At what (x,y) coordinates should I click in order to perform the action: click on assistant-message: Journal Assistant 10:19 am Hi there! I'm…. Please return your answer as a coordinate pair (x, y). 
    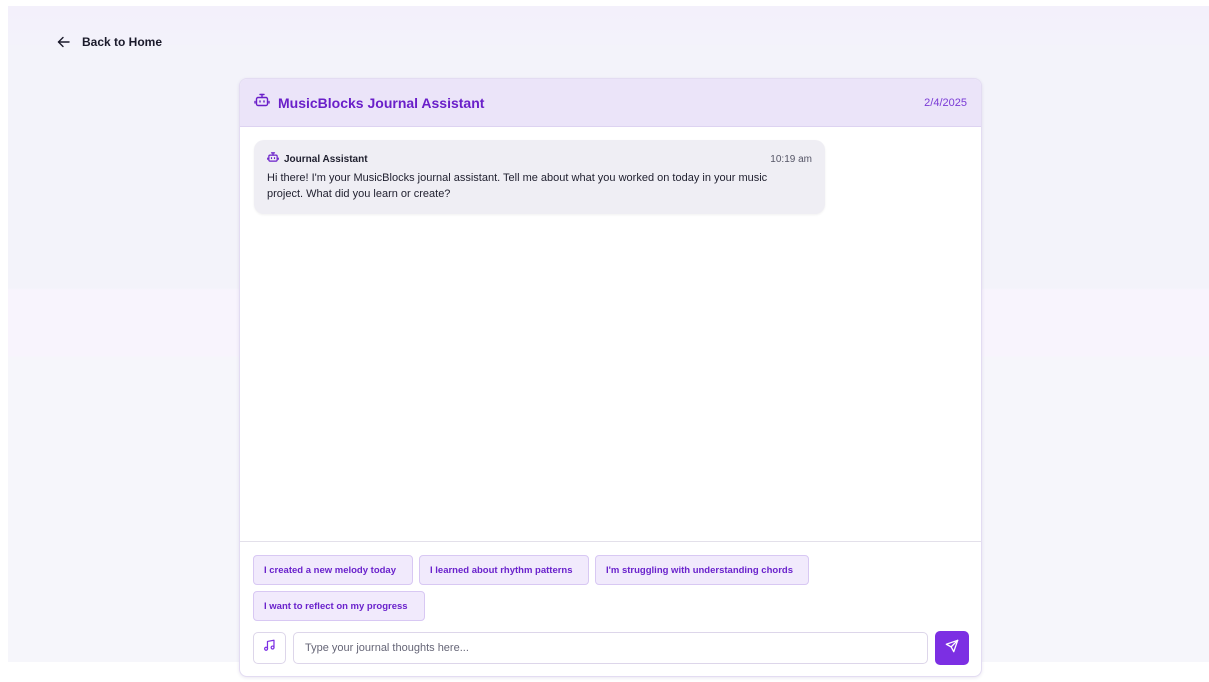
    Looking at the image, I should click on (539, 177).